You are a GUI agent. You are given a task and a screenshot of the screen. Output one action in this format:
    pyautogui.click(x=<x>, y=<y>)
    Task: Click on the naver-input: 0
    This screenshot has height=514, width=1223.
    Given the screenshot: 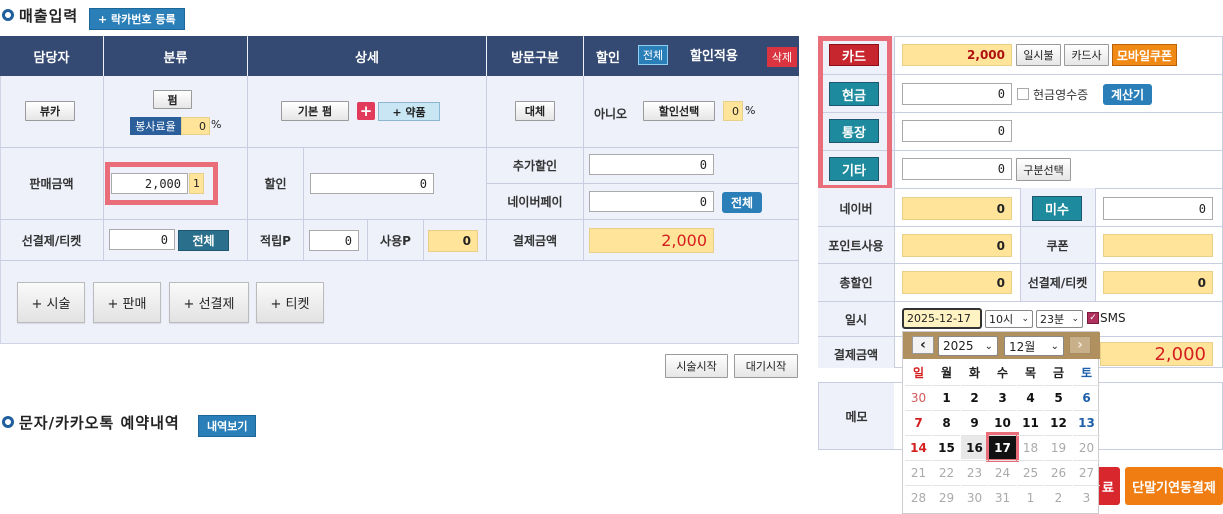 What is the action you would take?
    pyautogui.click(x=957, y=208)
    